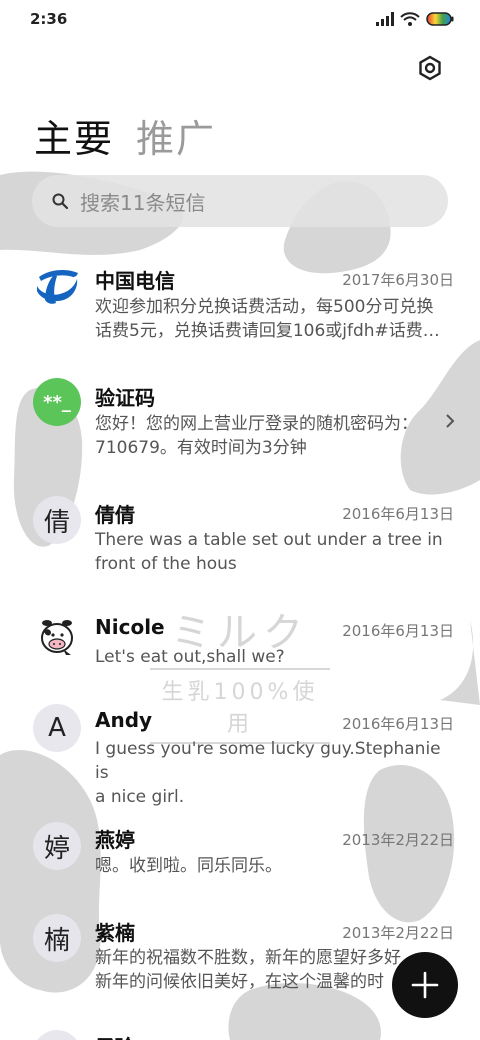 The width and height of the screenshot is (480, 1040). What do you see at coordinates (450, 421) in the screenshot?
I see `chevron-right-icon` at bounding box center [450, 421].